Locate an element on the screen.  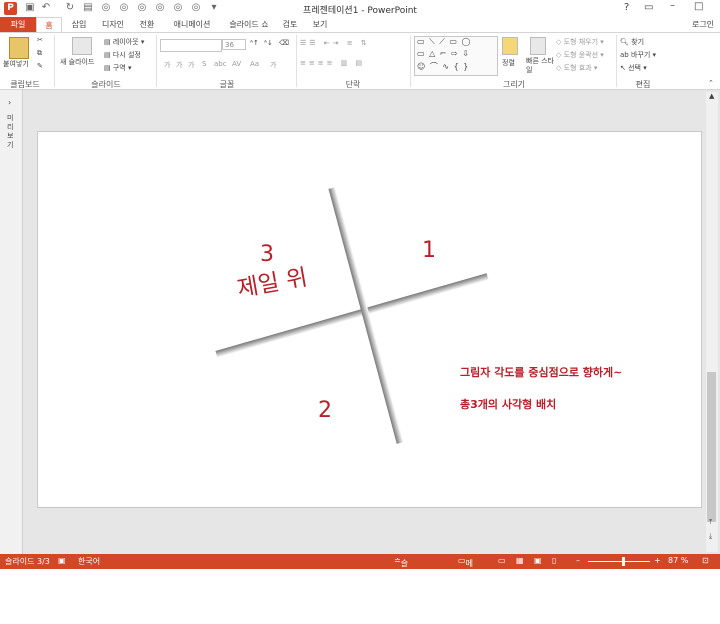
help-button: ? is located at coordinates (626, 7).